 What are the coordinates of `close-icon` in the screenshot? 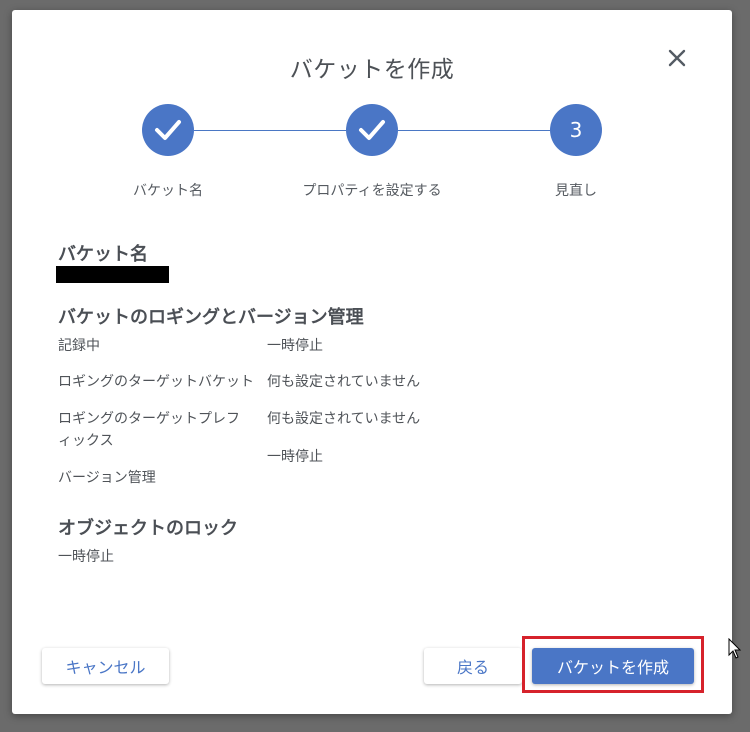 It's located at (677, 58).